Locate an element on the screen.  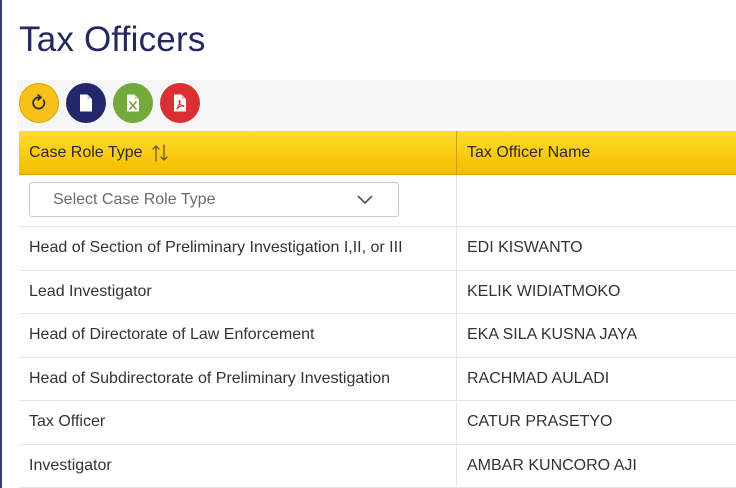
cell-case-role-type: Investigator is located at coordinates (238, 465).